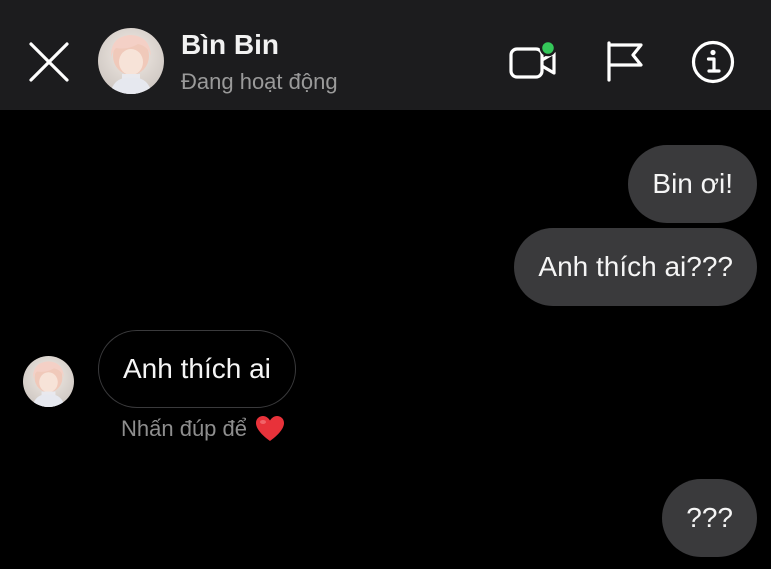 Image resolution: width=771 pixels, height=569 pixels. I want to click on close-button, so click(49, 62).